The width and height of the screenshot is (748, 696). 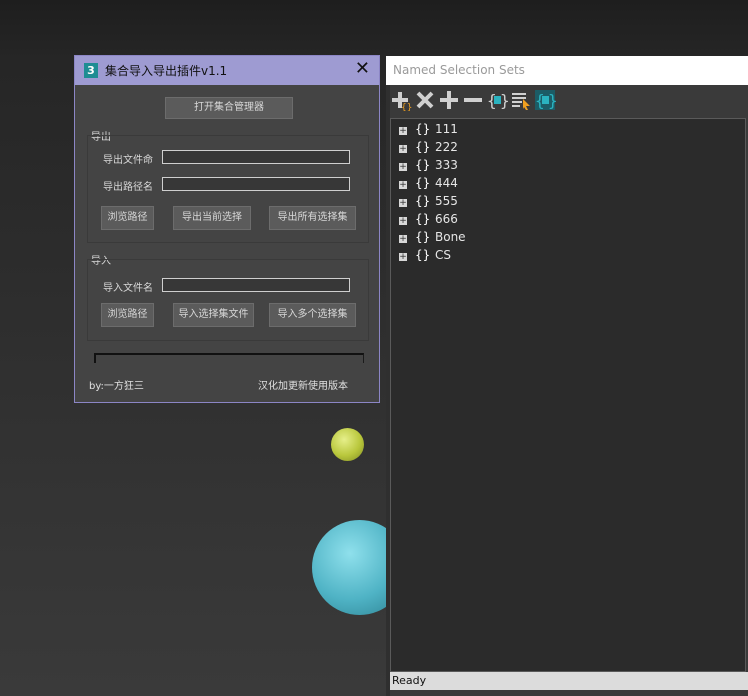 I want to click on export-browse-button: 浏览路径, so click(x=127, y=218).